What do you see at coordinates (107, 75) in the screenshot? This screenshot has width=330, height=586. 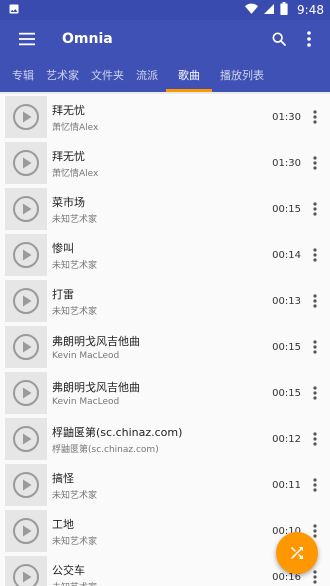 I see `tab-folders: 文件夹` at bounding box center [107, 75].